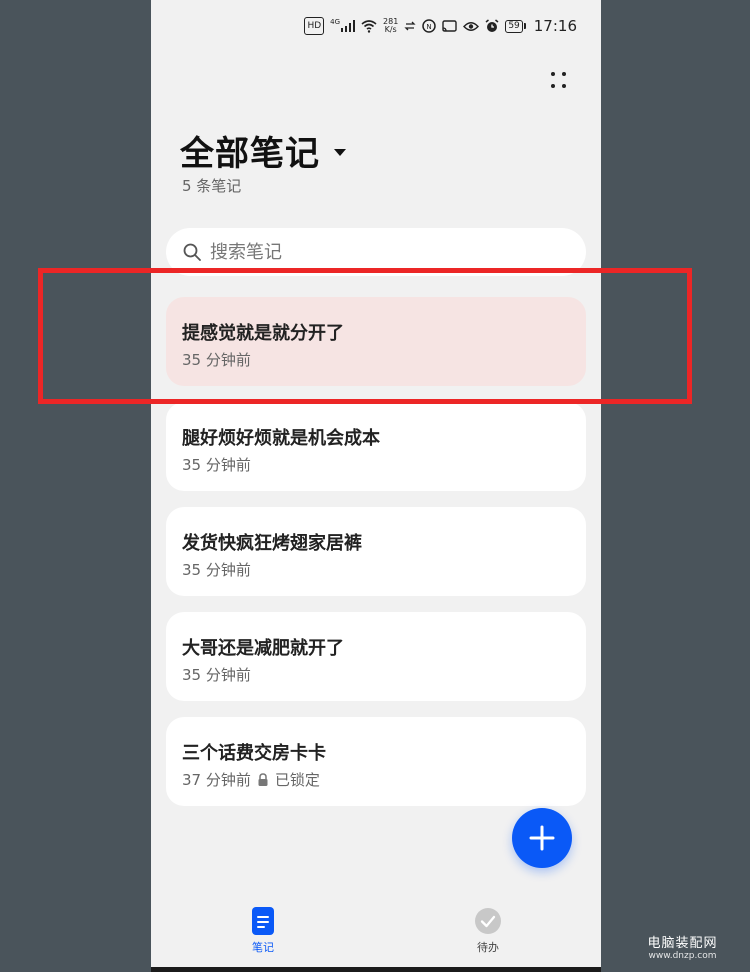 The height and width of the screenshot is (972, 750). What do you see at coordinates (440, 26) in the screenshot?
I see `status-bar: HD 4G 281 K/s N 59 17:16` at bounding box center [440, 26].